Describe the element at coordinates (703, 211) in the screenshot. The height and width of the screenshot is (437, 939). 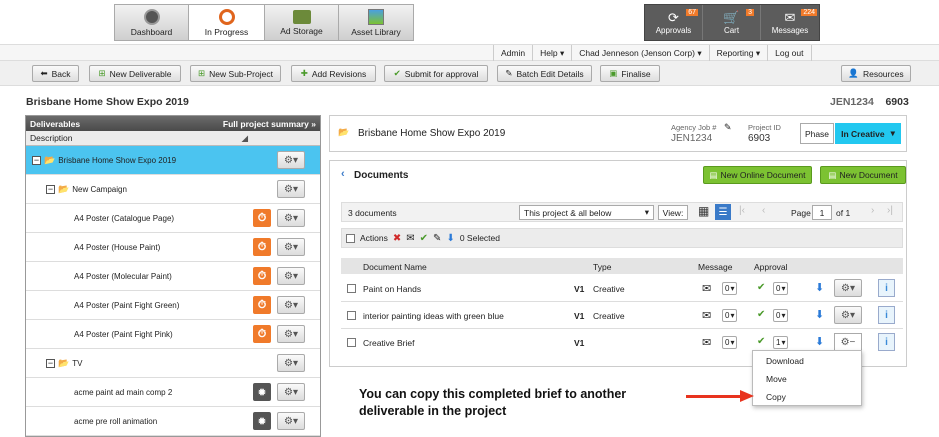
I see `grid-view-icon: ▦` at that location.